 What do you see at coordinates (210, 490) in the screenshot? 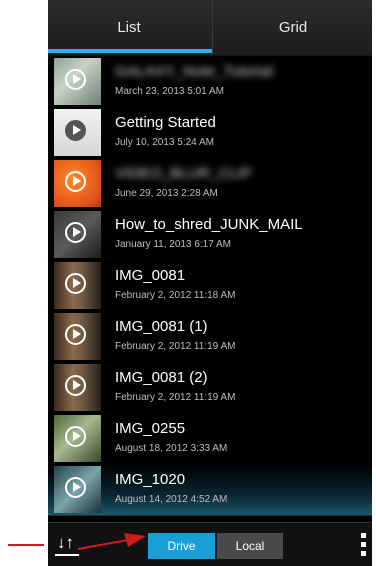
I see `video-list-item: IMG_1020 August 14, 2012 4:52 AM` at bounding box center [210, 490].